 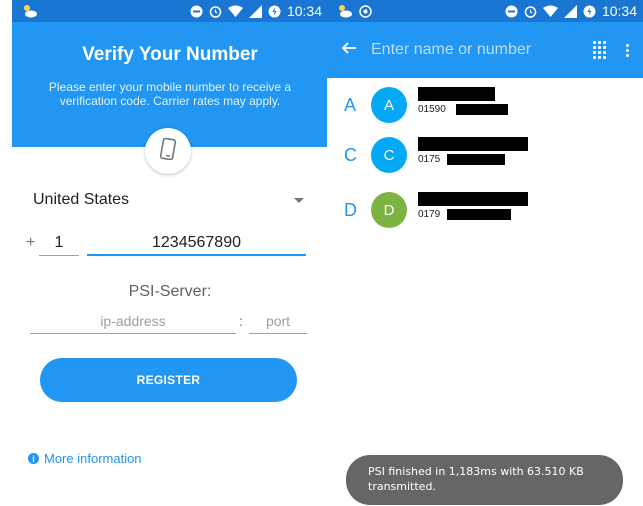 What do you see at coordinates (350, 155) in the screenshot?
I see `section-letter: C` at bounding box center [350, 155].